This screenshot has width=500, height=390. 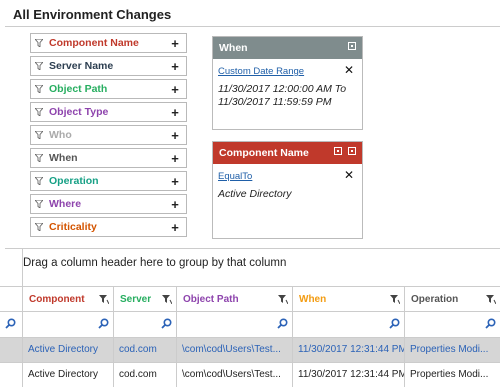 What do you see at coordinates (74, 181) in the screenshot?
I see `filter-label: Operation` at bounding box center [74, 181].